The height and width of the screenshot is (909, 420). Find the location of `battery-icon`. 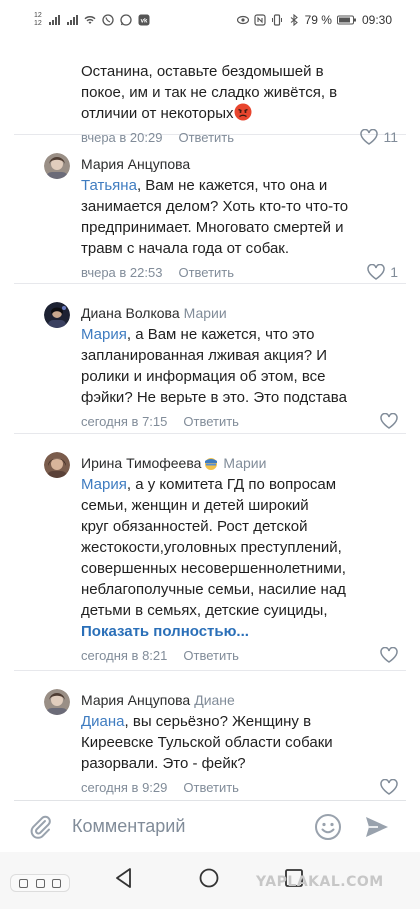

battery-icon is located at coordinates (346, 20).